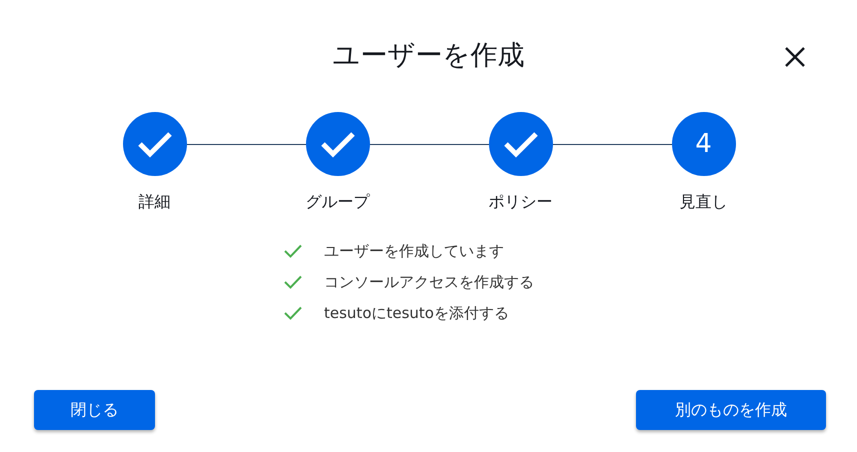  Describe the element at coordinates (520, 202) in the screenshot. I see `step-label: ポリシー` at that location.